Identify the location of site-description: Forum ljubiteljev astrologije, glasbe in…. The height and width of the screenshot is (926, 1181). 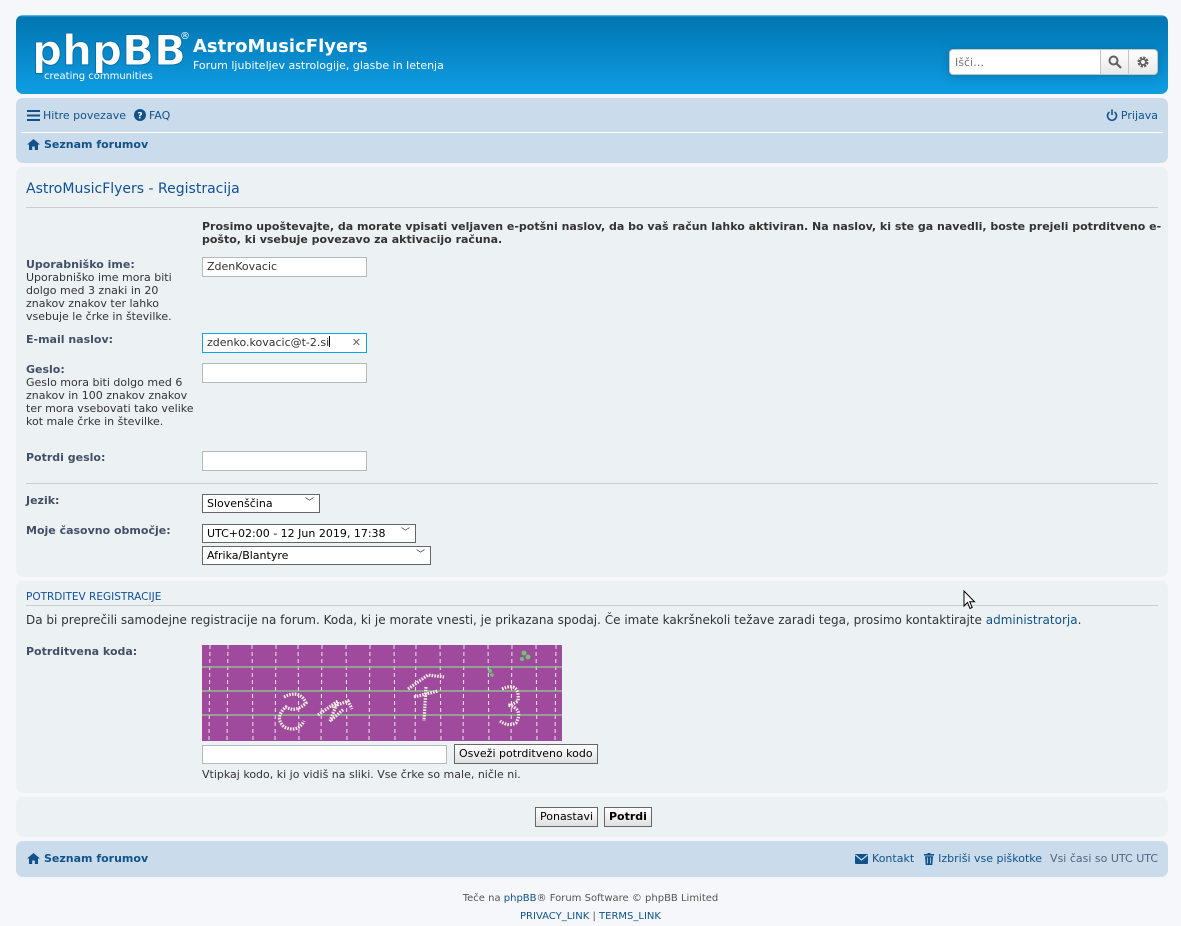
(318, 65).